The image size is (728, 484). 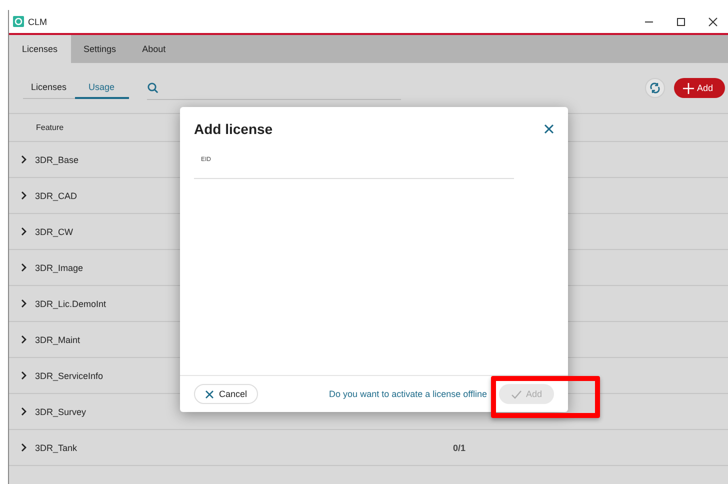 What do you see at coordinates (56, 447) in the screenshot?
I see `feature-name: 3DR_Tank` at bounding box center [56, 447].